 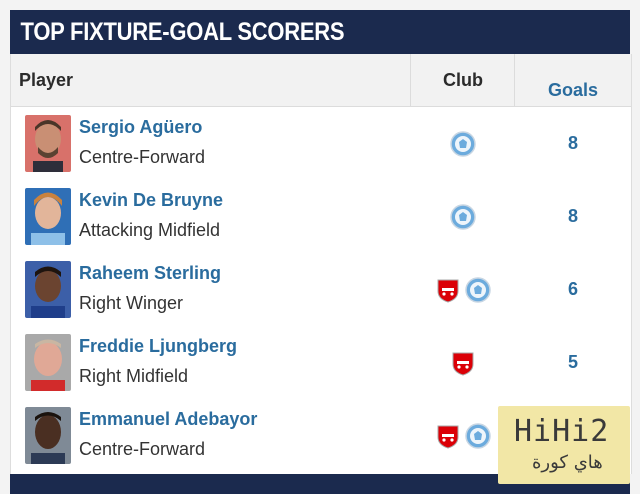 What do you see at coordinates (46, 80) in the screenshot?
I see `column-header-player: Player` at bounding box center [46, 80].